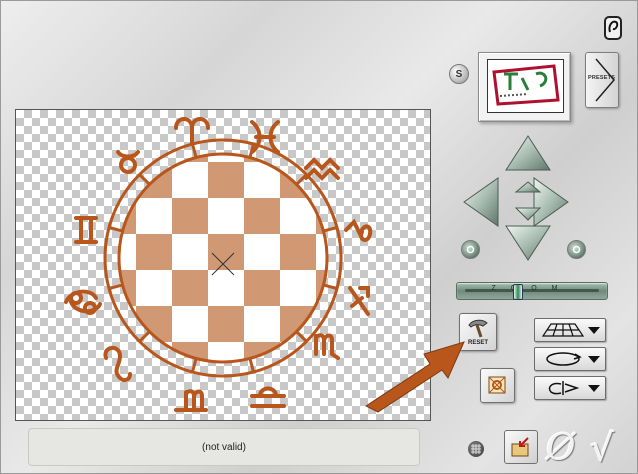 The height and width of the screenshot is (474, 638). Describe the element at coordinates (605, 80) in the screenshot. I see `chevron-right-icon` at that location.